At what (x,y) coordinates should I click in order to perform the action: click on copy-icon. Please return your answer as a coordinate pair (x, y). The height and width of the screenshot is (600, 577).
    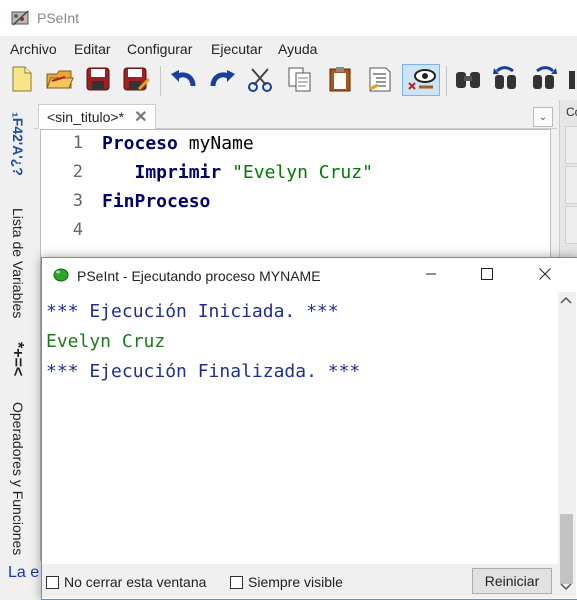
    Looking at the image, I should click on (300, 80).